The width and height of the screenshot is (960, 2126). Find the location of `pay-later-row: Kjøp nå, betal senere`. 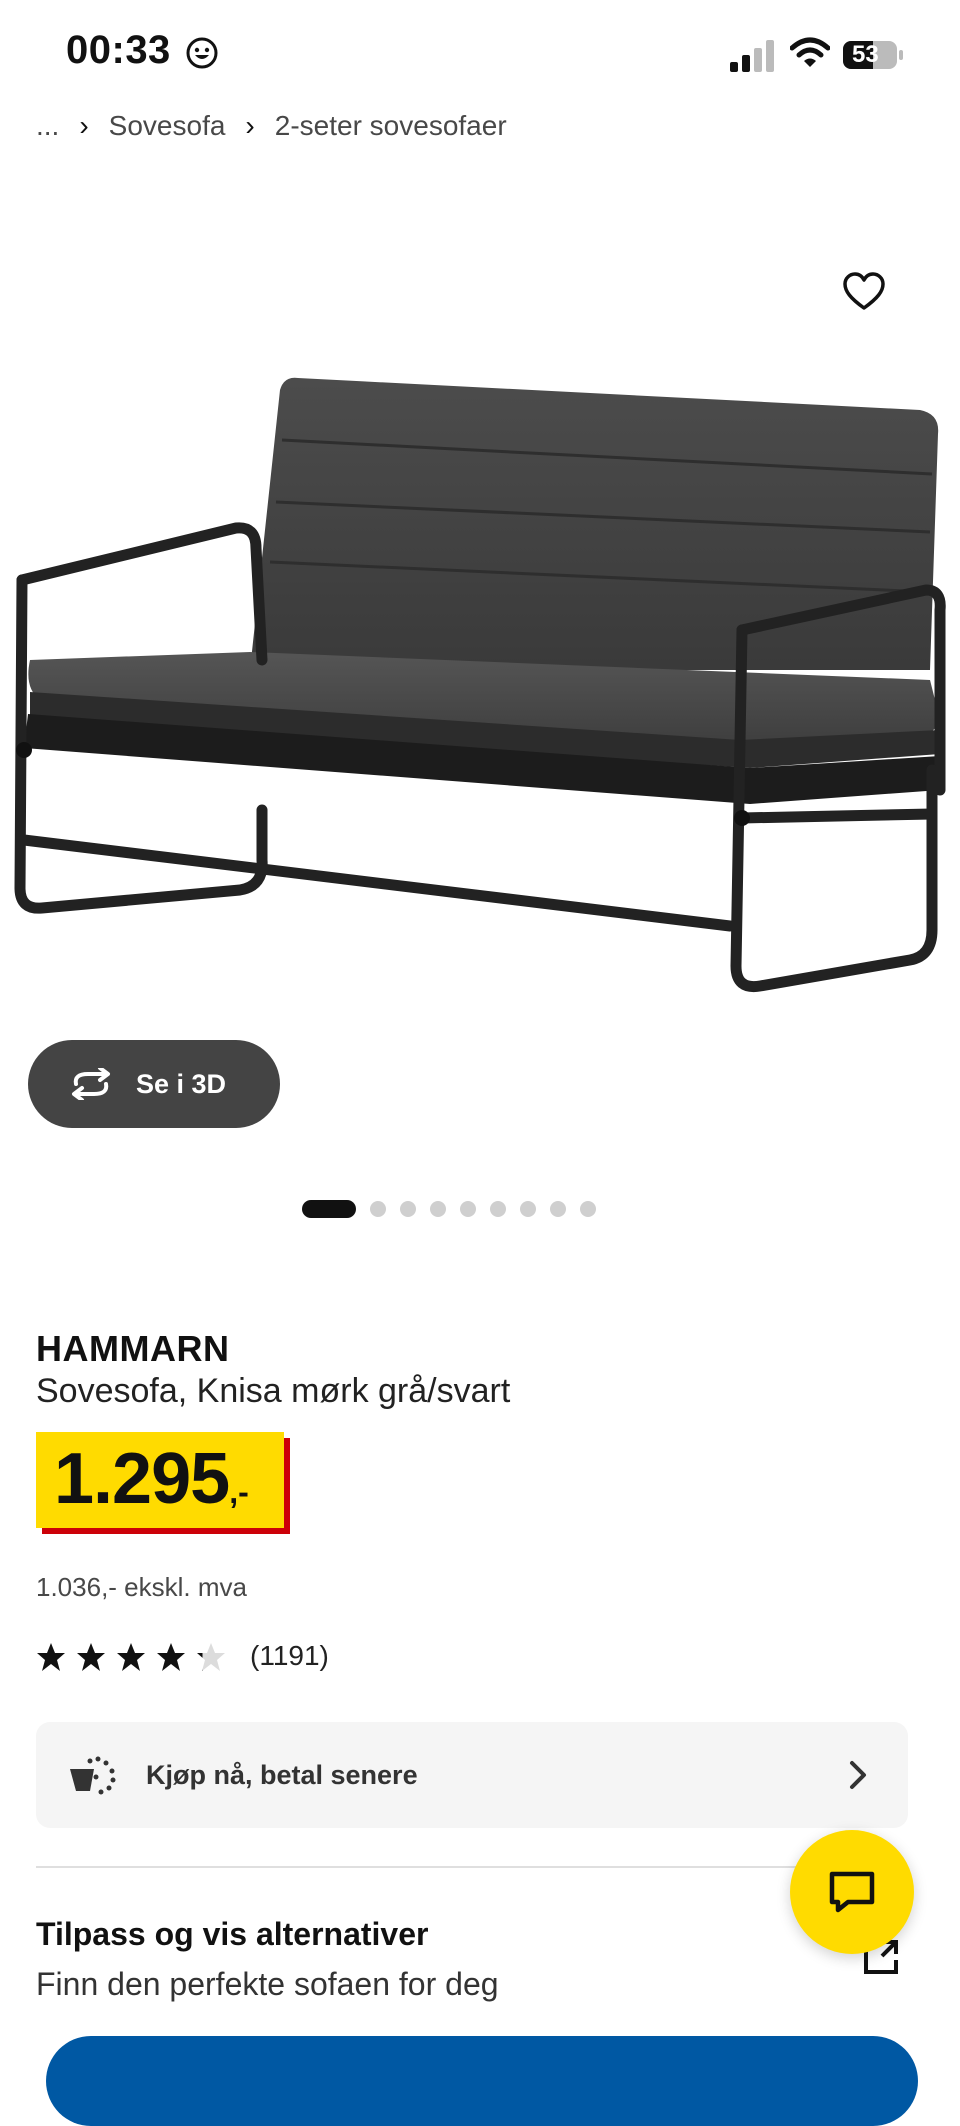

pay-later-row: Kjøp nå, betal senere is located at coordinates (472, 1775).